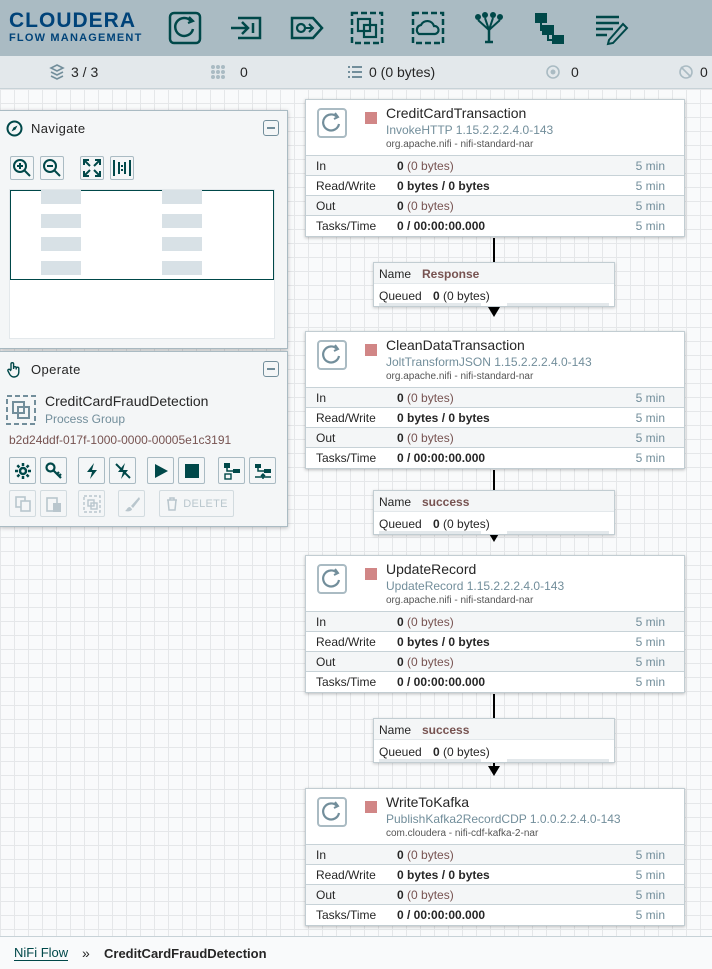 The image size is (712, 969). What do you see at coordinates (191, 470) in the screenshot?
I see `stop-button` at bounding box center [191, 470].